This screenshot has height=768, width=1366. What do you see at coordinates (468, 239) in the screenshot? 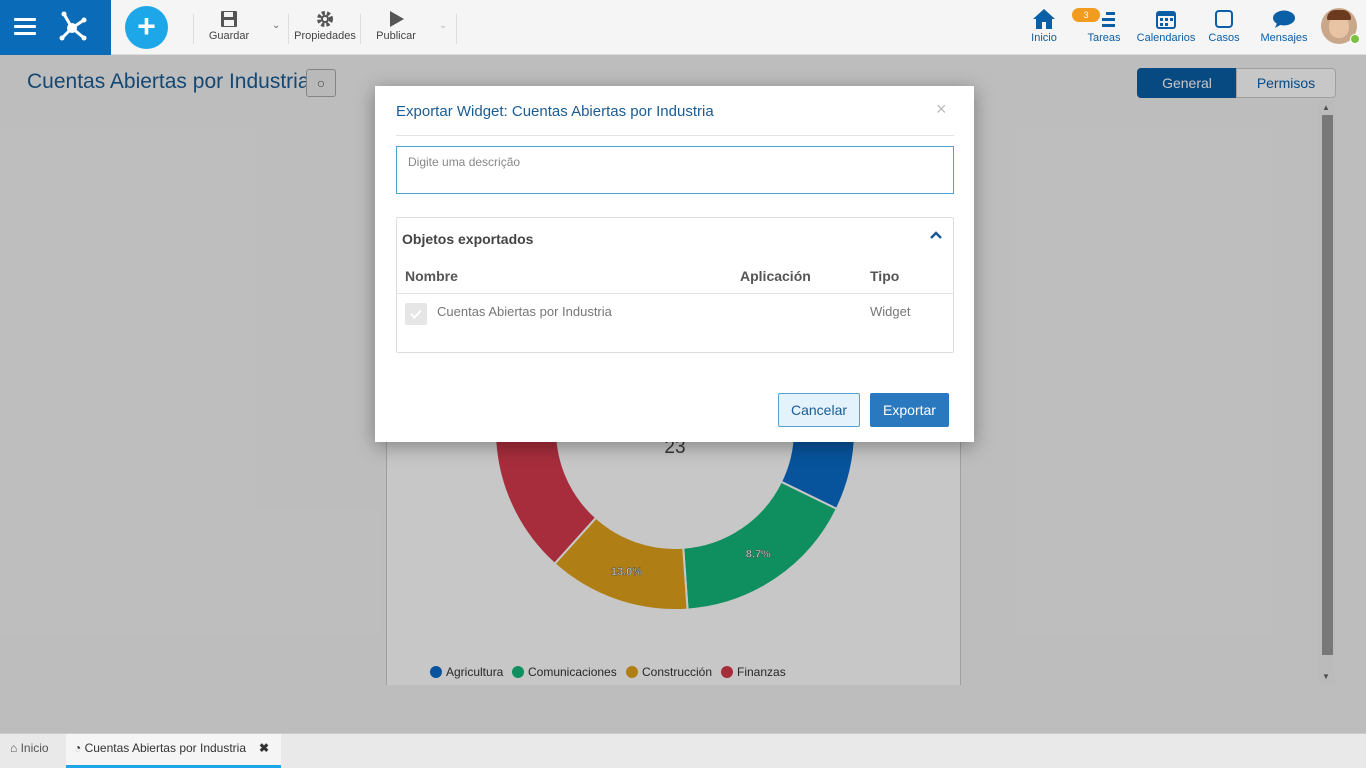
I see `section-title: Objetos exportados` at bounding box center [468, 239].